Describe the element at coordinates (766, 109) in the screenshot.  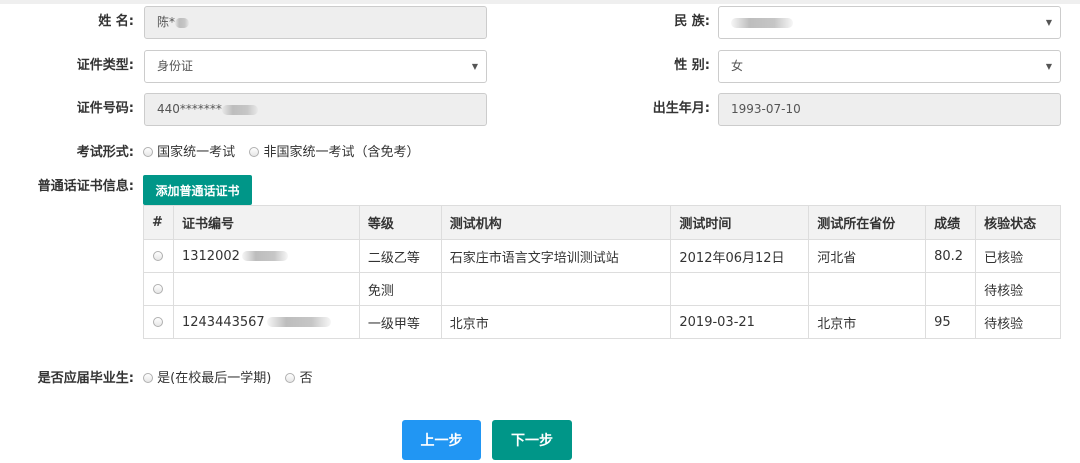
I see `birth-value: 1993-07-10` at that location.